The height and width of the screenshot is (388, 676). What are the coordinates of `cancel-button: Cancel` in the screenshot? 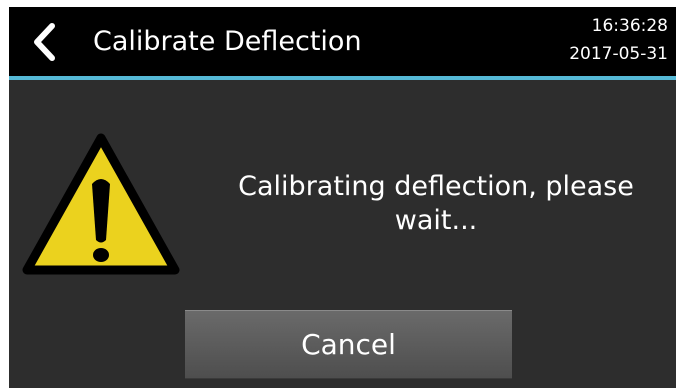 It's located at (348, 344).